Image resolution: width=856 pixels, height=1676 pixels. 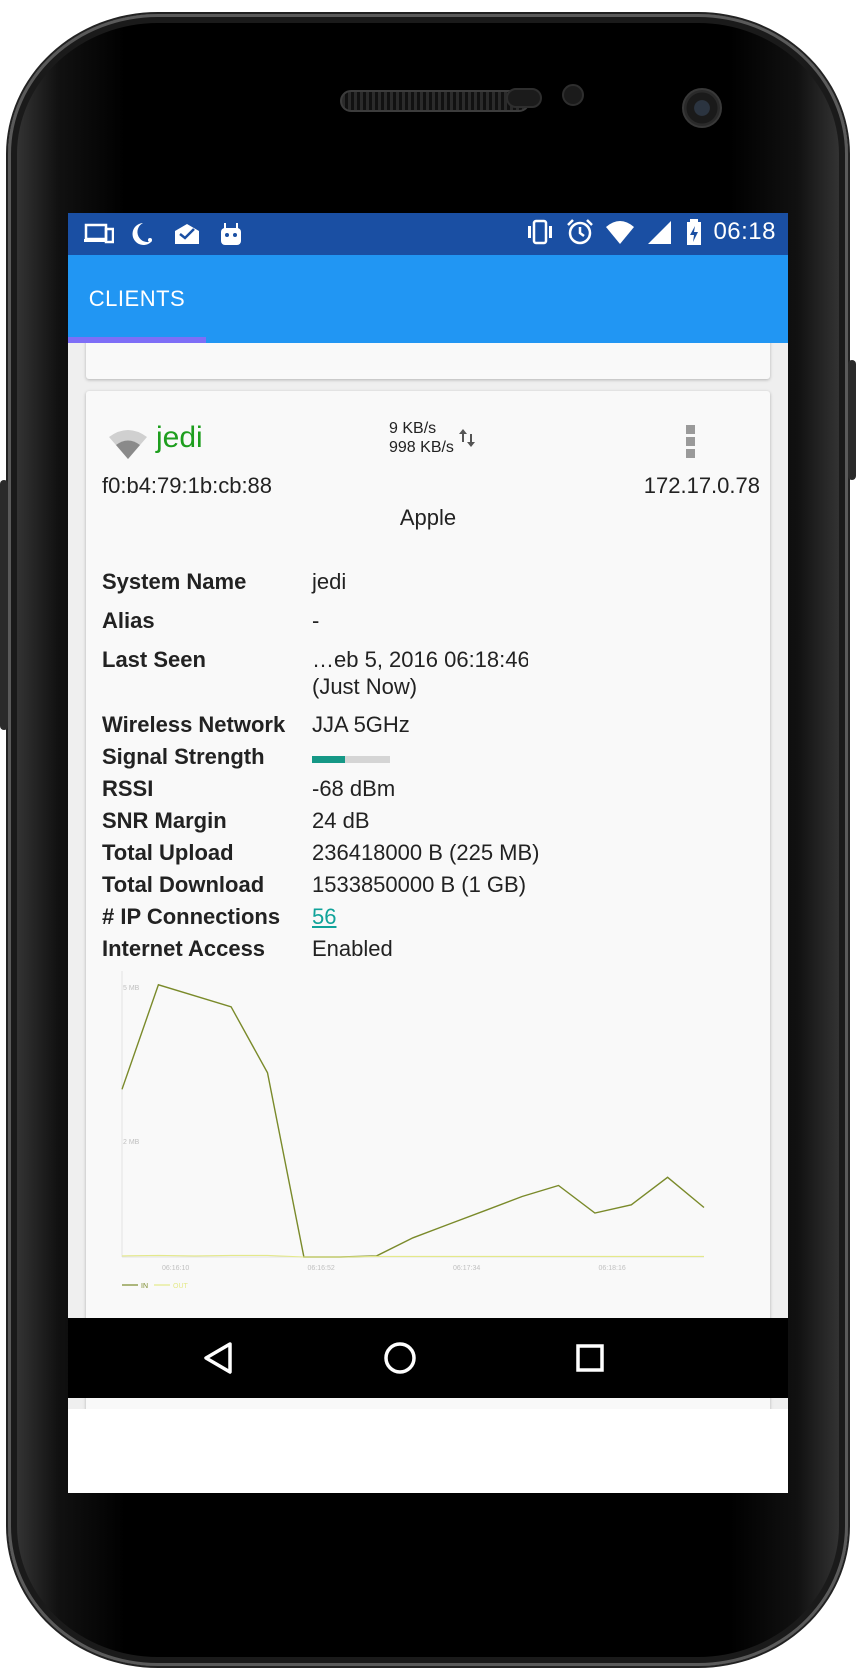 I want to click on moon-icon, so click(x=143, y=234).